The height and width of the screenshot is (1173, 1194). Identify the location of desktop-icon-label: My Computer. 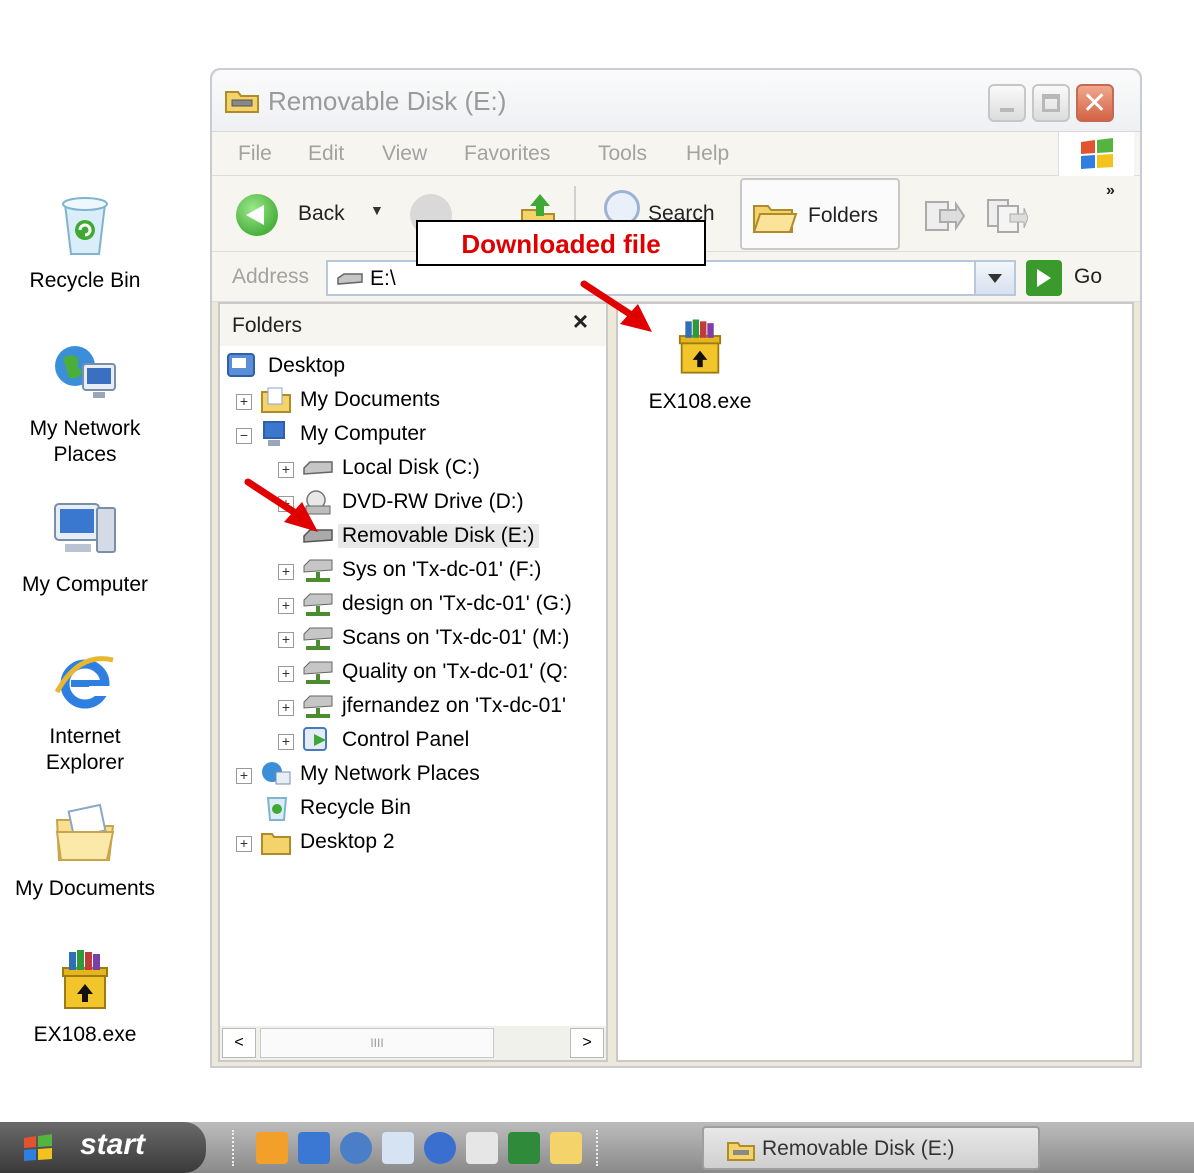
(85, 584).